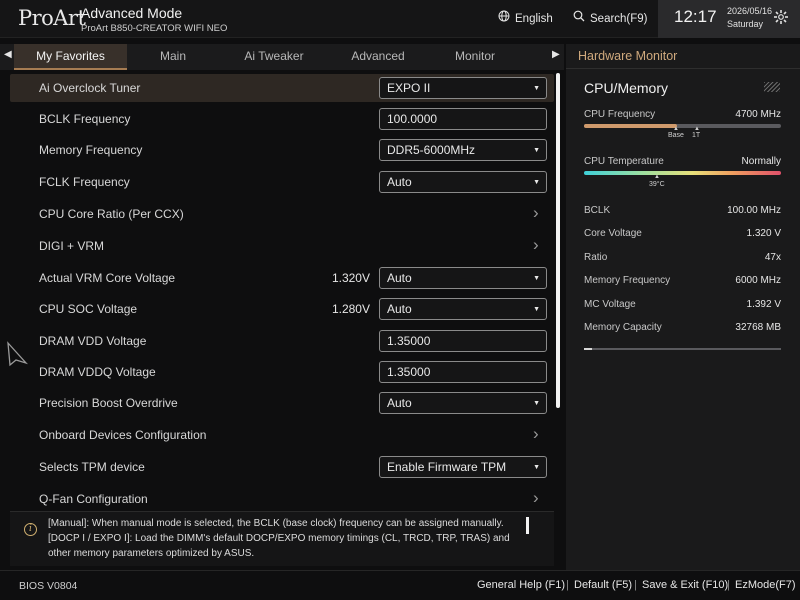 Image resolution: width=800 pixels, height=600 pixels. Describe the element at coordinates (92, 467) in the screenshot. I see `setting-label: Selects TPM device` at that location.